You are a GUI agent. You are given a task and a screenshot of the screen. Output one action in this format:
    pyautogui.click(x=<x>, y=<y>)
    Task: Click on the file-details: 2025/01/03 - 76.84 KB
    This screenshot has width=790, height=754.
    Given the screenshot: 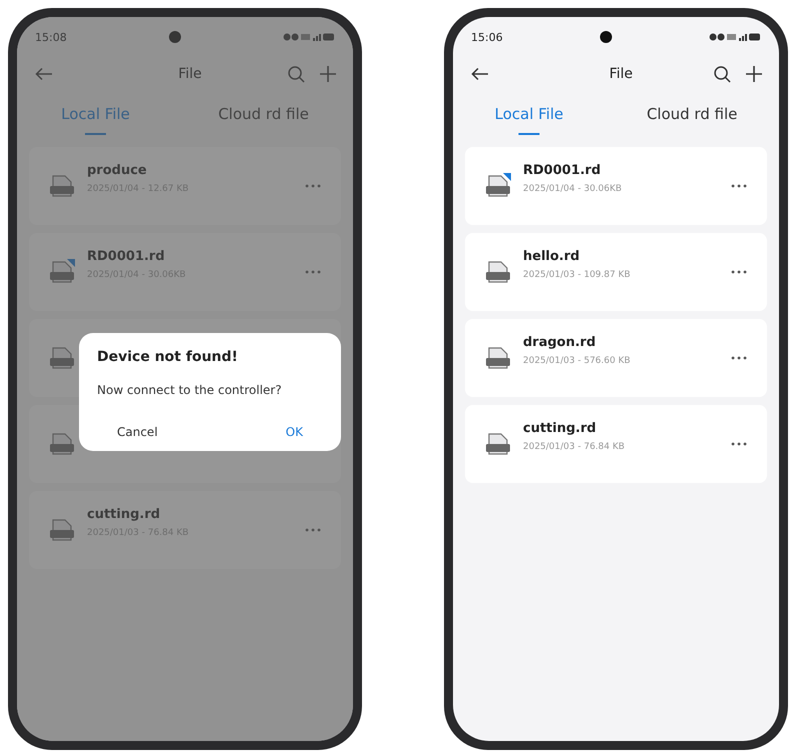 What is the action you would take?
    pyautogui.click(x=574, y=447)
    